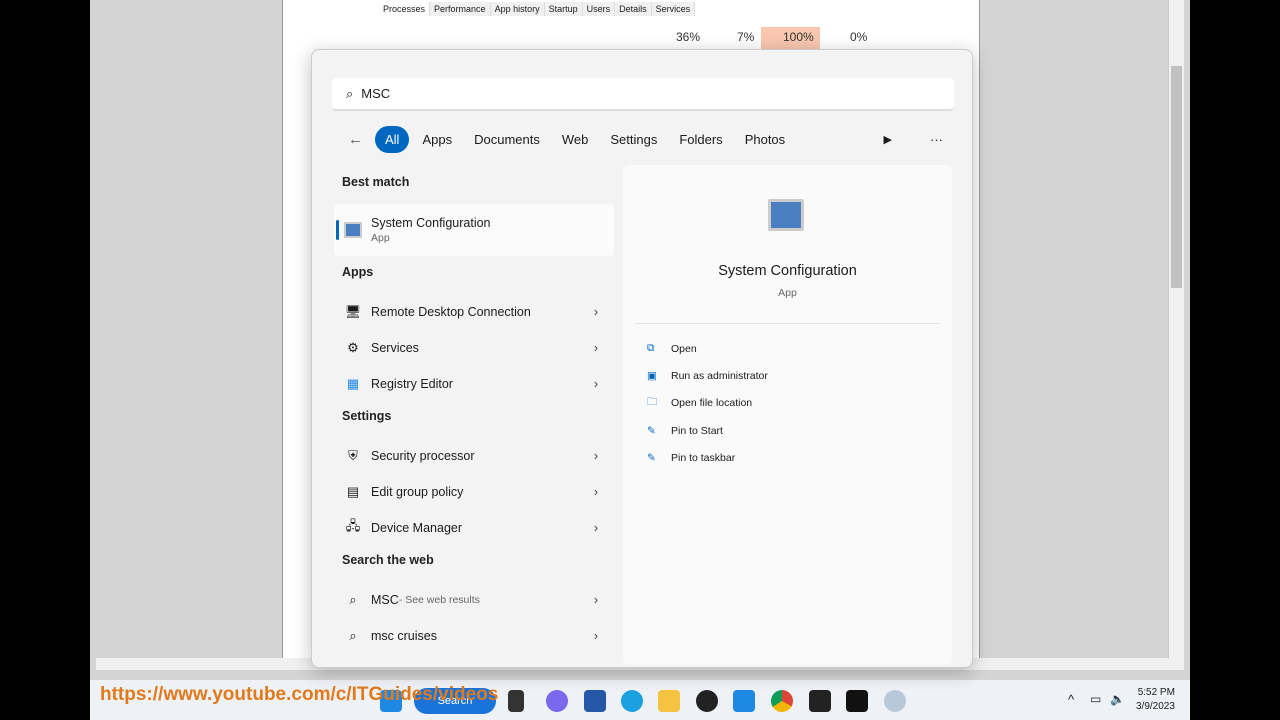 The height and width of the screenshot is (720, 1280). I want to click on network-icon: ▭, so click(1095, 699).